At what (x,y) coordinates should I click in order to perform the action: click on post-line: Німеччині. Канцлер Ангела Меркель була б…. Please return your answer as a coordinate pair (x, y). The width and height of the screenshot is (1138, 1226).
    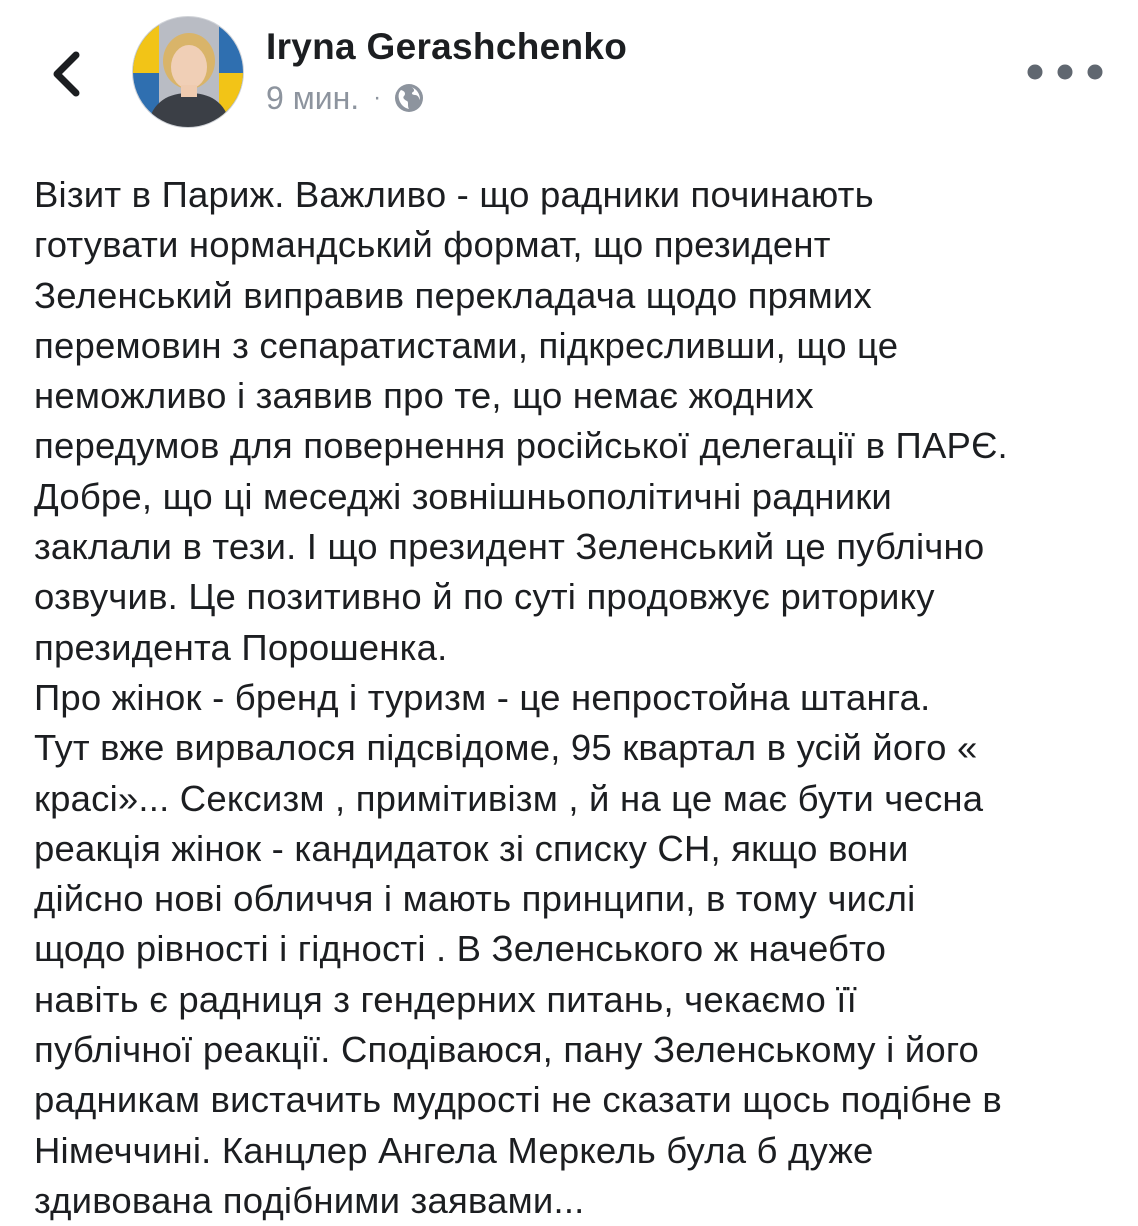
    Looking at the image, I should click on (454, 1150).